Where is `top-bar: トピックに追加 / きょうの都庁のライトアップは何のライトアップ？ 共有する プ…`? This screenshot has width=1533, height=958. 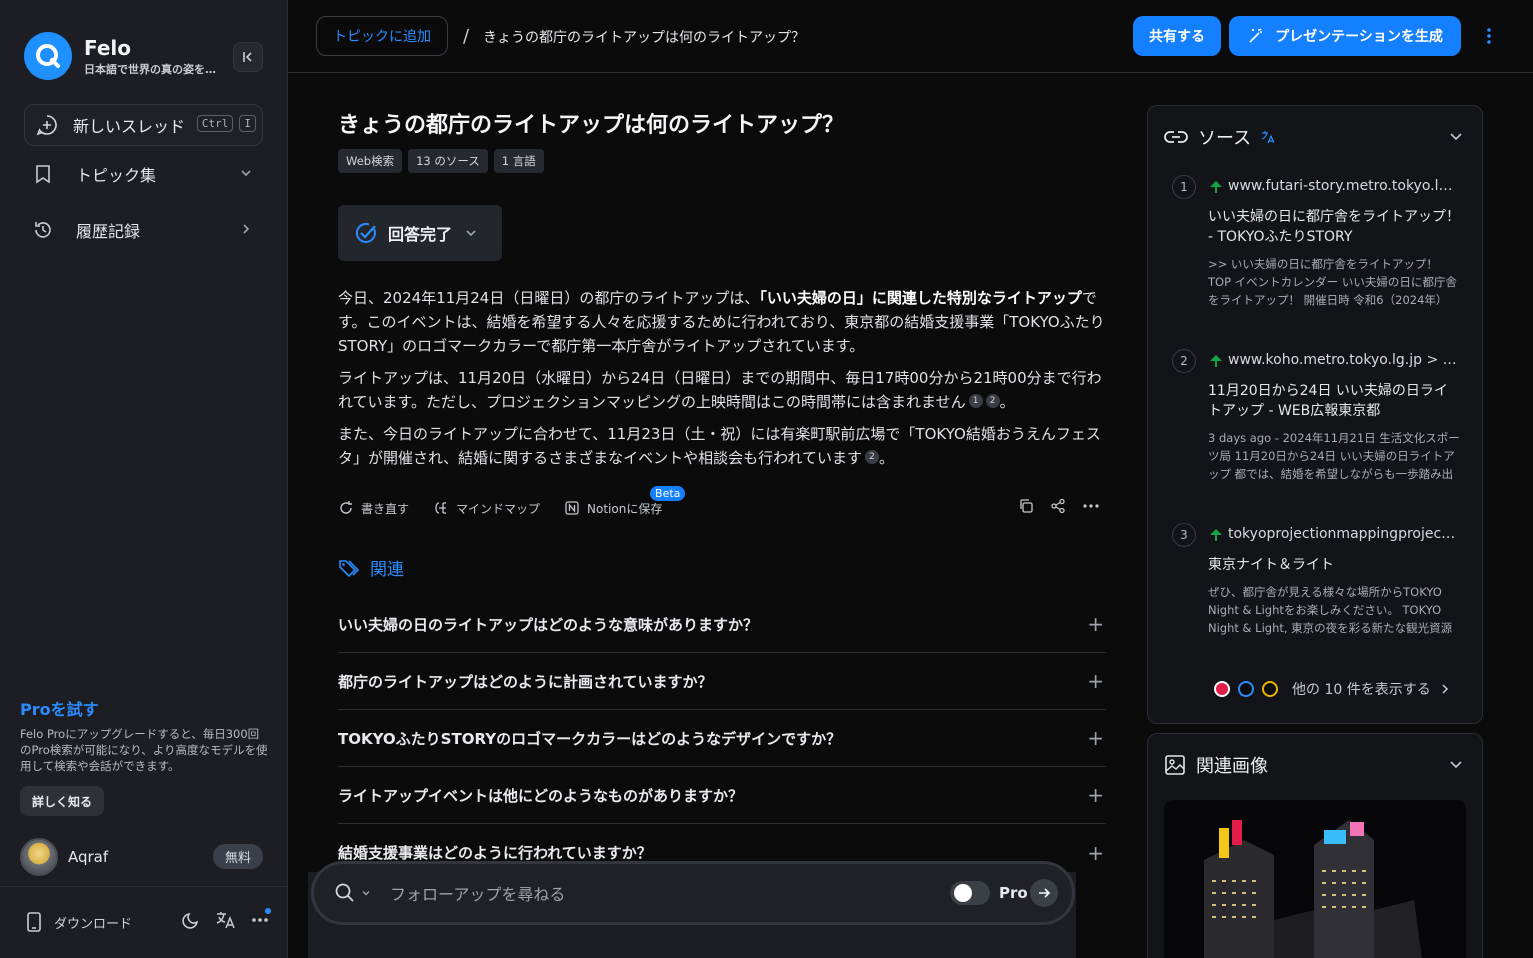 top-bar: トピックに追加 / きょうの都庁のライトアップは何のライトアップ？ 共有する プ… is located at coordinates (910, 36).